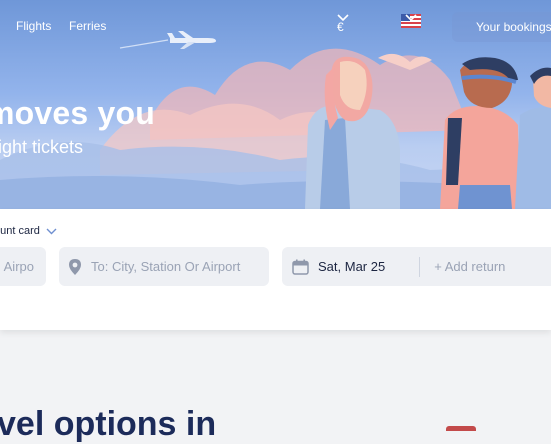 The width and height of the screenshot is (551, 444). I want to click on nav-link-ferries: Ferries, so click(87, 26).